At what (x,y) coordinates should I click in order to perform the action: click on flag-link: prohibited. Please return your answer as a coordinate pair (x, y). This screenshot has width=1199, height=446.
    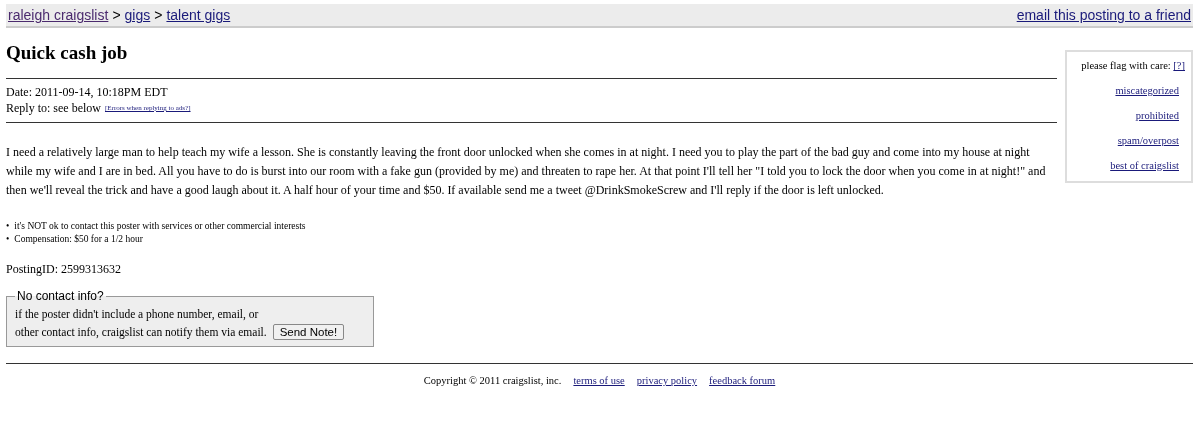
    Looking at the image, I should click on (1157, 115).